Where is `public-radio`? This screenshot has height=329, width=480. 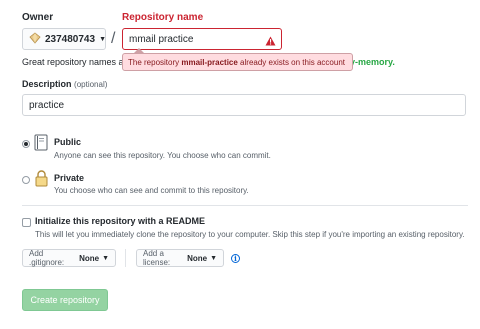
public-radio is located at coordinates (26, 144).